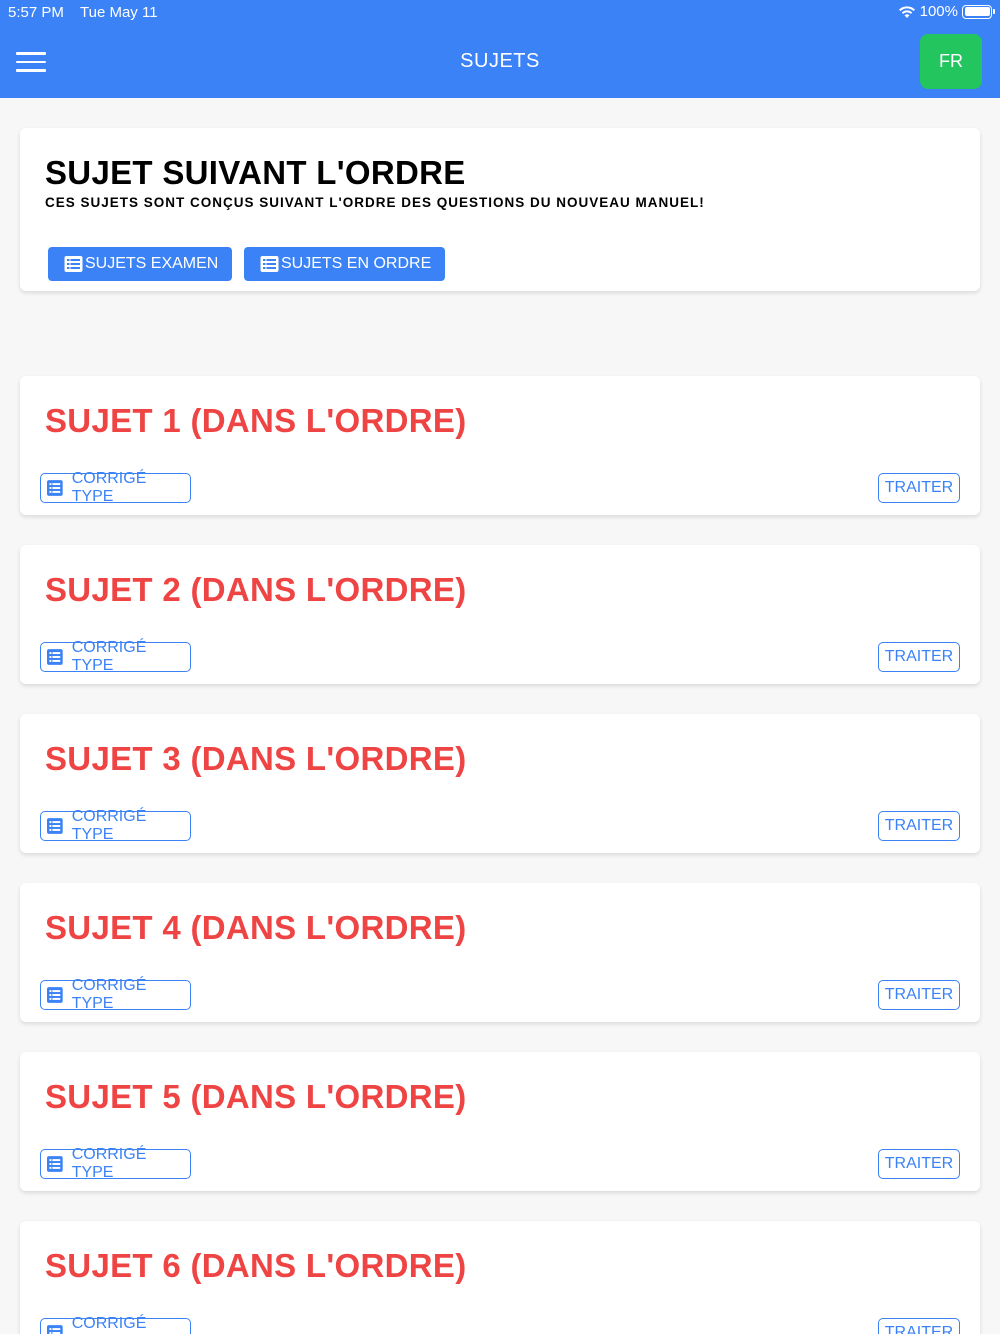 Image resolution: width=1000 pixels, height=1334 pixels. Describe the element at coordinates (256, 589) in the screenshot. I see `sujet-title: SUJET 2 (DANS L'ORDRE)` at that location.